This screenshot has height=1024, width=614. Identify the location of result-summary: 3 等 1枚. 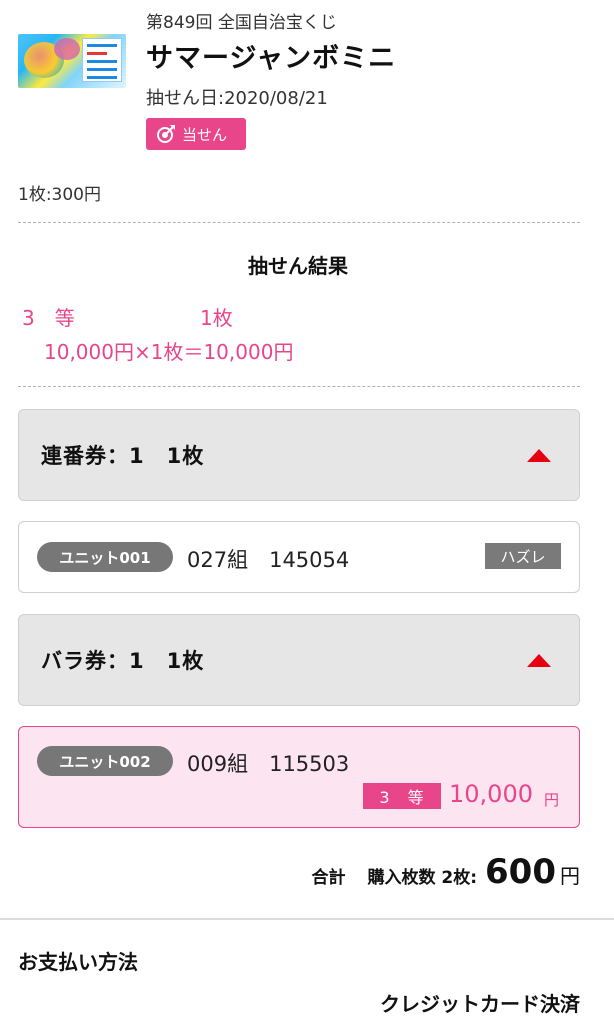
(127, 316).